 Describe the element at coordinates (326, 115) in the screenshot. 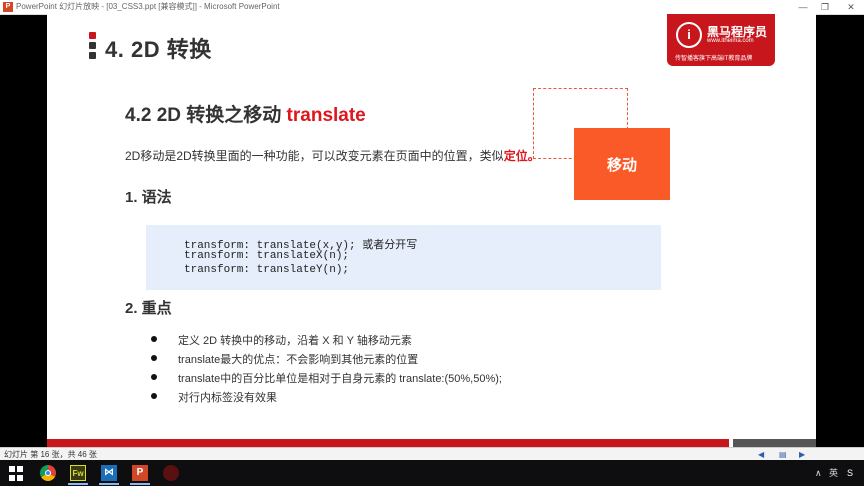

I see `subtitle-highlight: translate` at that location.